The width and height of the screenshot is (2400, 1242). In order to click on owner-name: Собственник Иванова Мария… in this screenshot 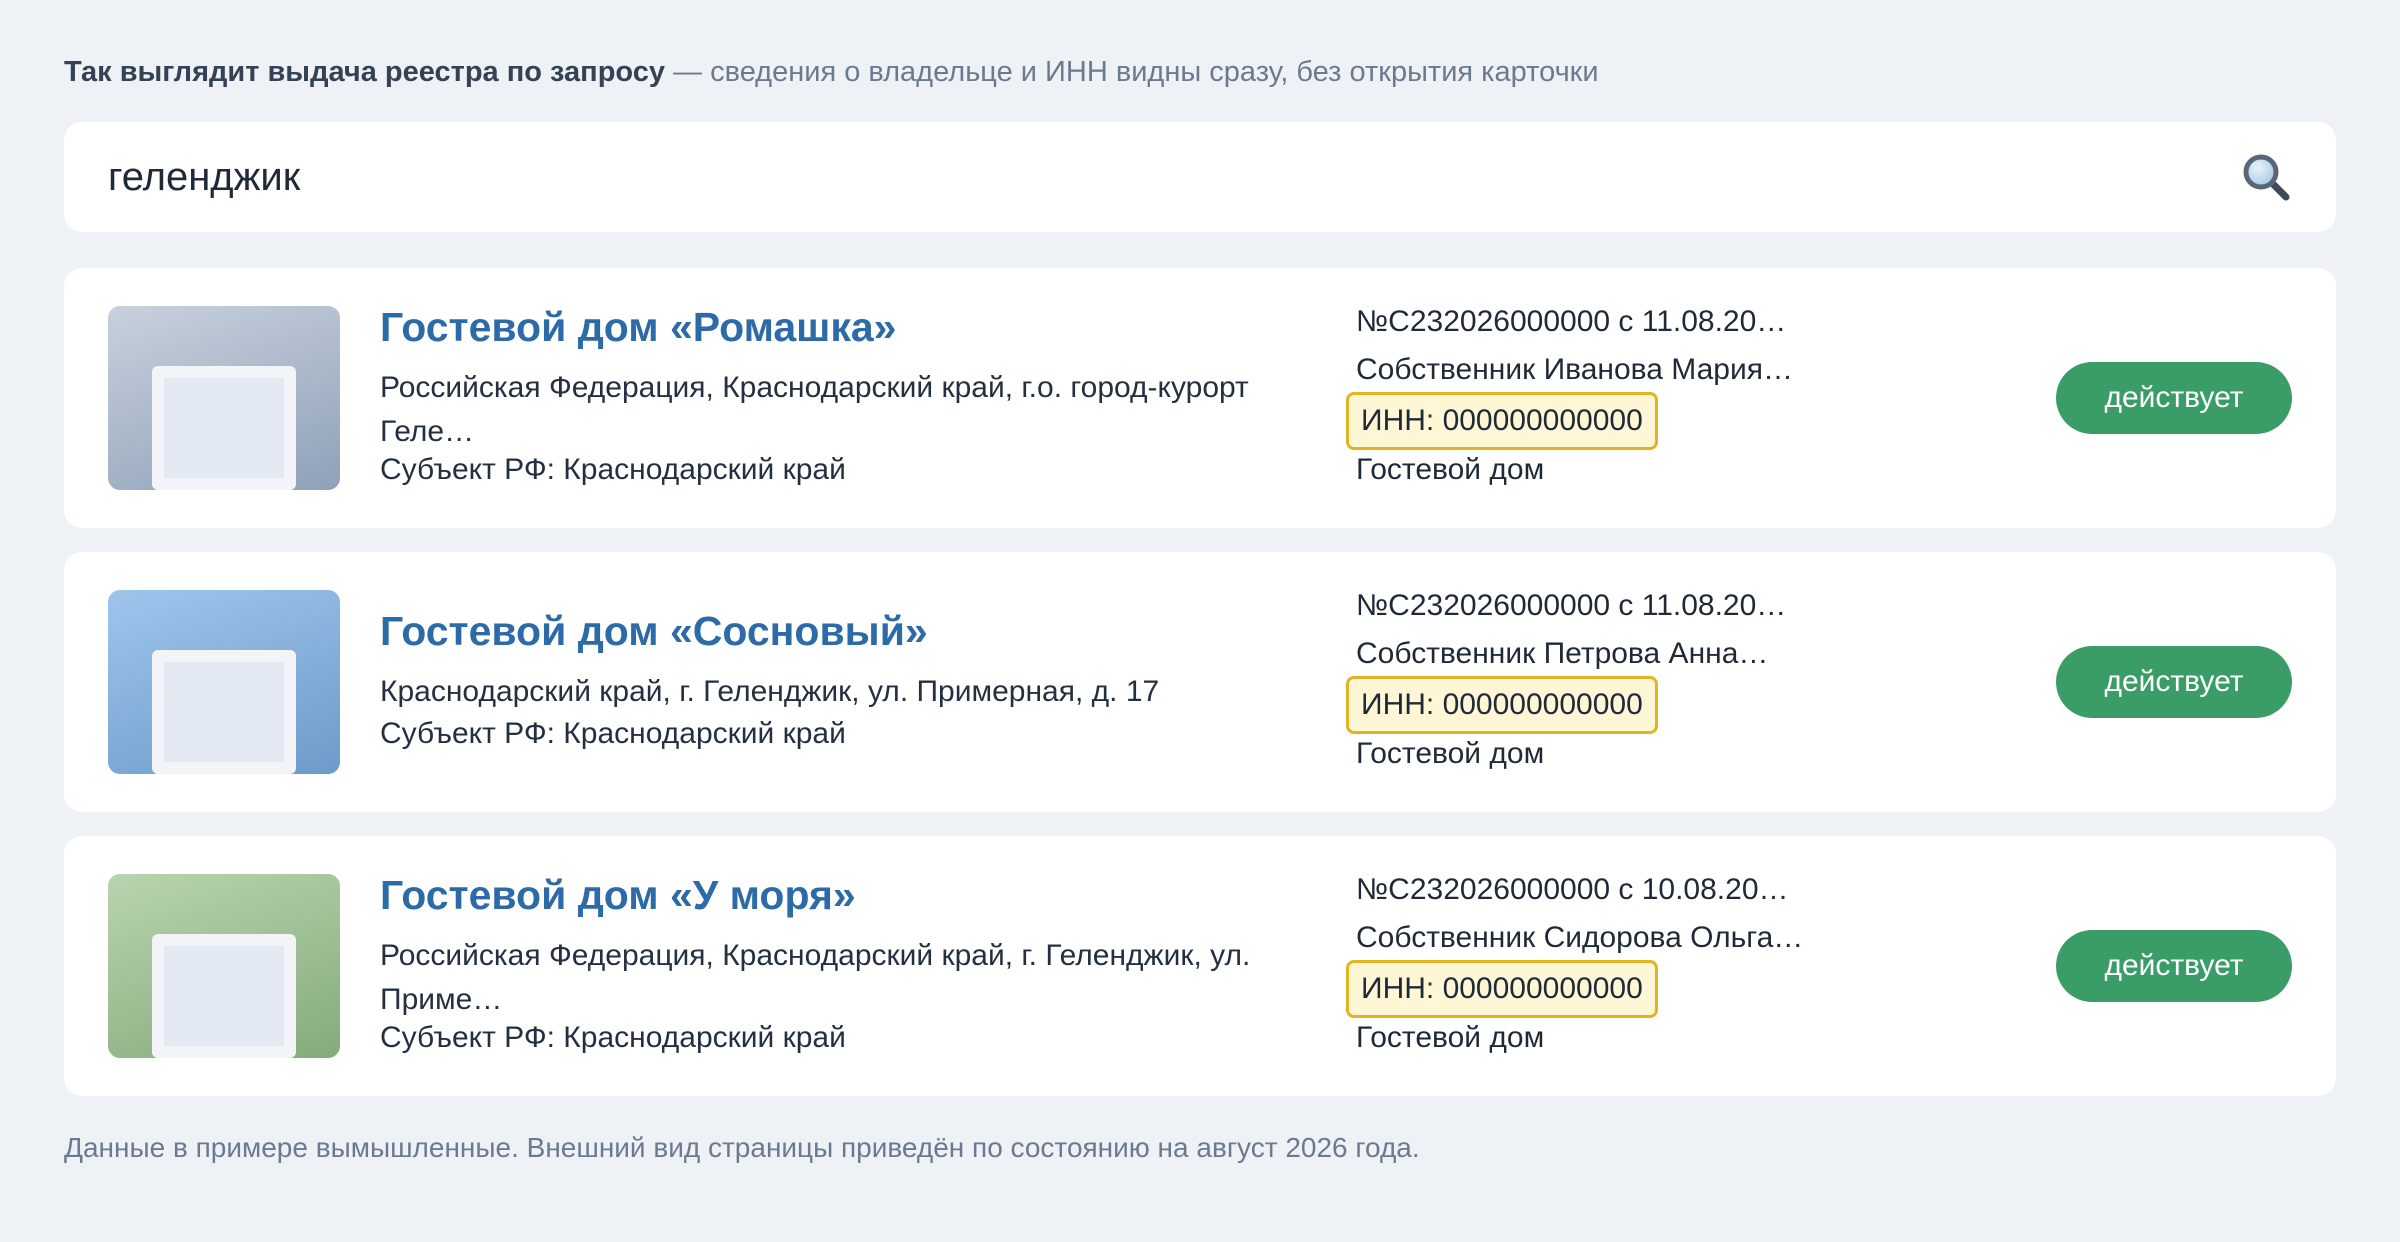, I will do `click(1574, 369)`.